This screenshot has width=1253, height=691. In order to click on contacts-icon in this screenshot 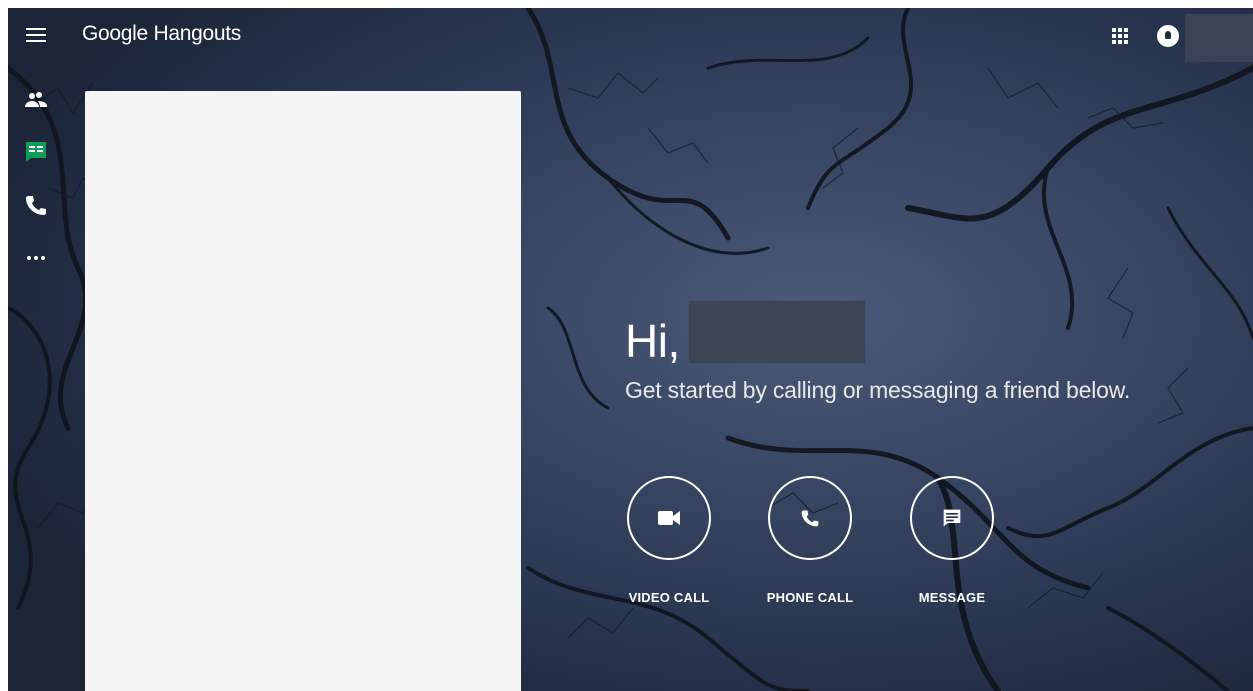, I will do `click(36, 100)`.